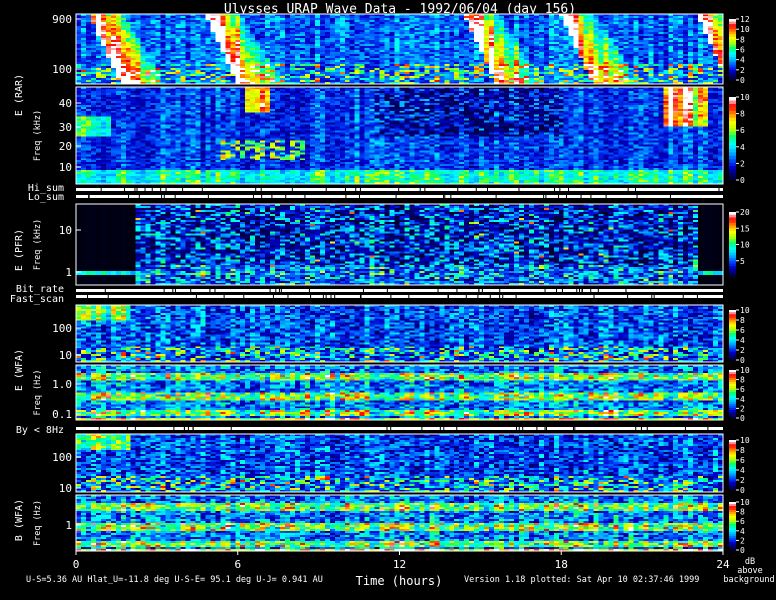  I want to click on spectrogram-wfa_b_lo, so click(399, 523).